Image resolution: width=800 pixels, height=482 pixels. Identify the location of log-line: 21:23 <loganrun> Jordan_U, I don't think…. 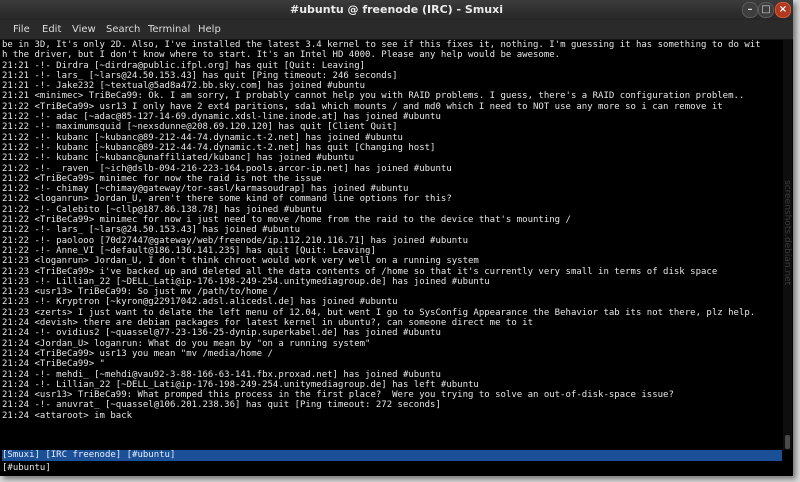
(240, 261).